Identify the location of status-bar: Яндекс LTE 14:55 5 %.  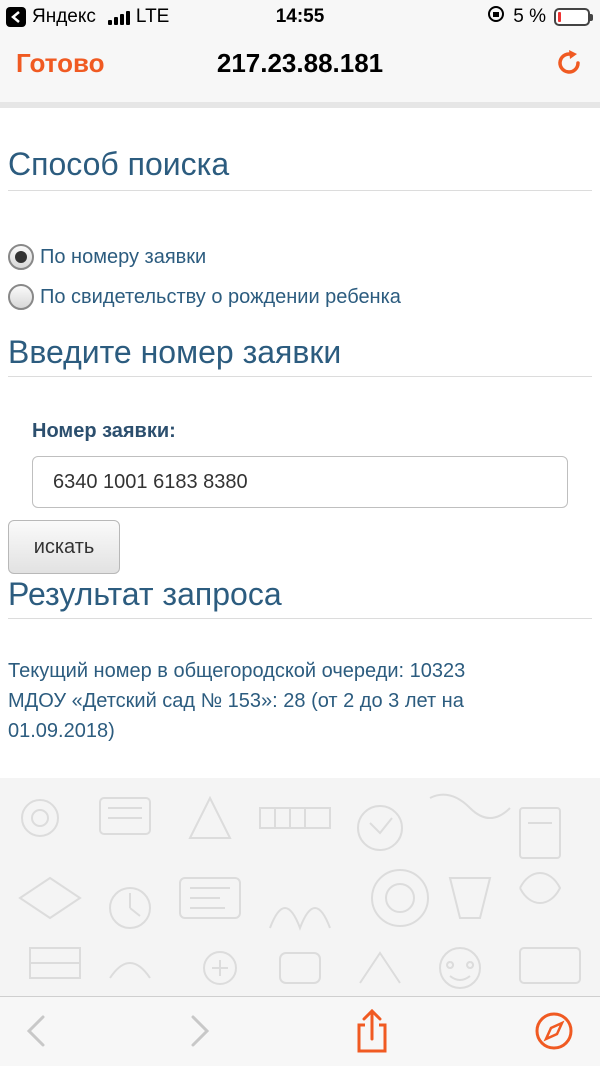
(300, 17).